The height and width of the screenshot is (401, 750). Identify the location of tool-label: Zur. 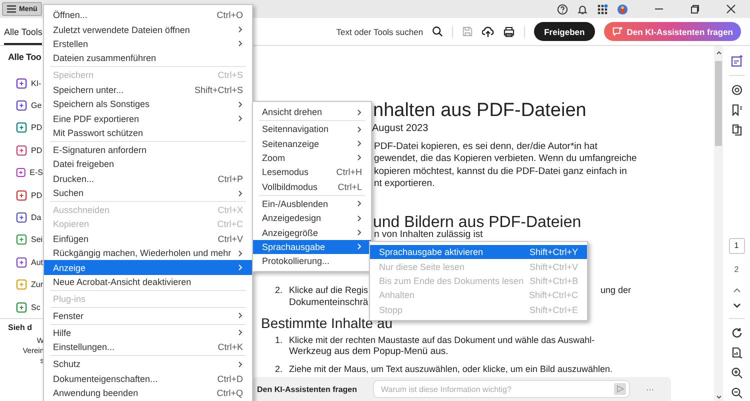
(37, 285).